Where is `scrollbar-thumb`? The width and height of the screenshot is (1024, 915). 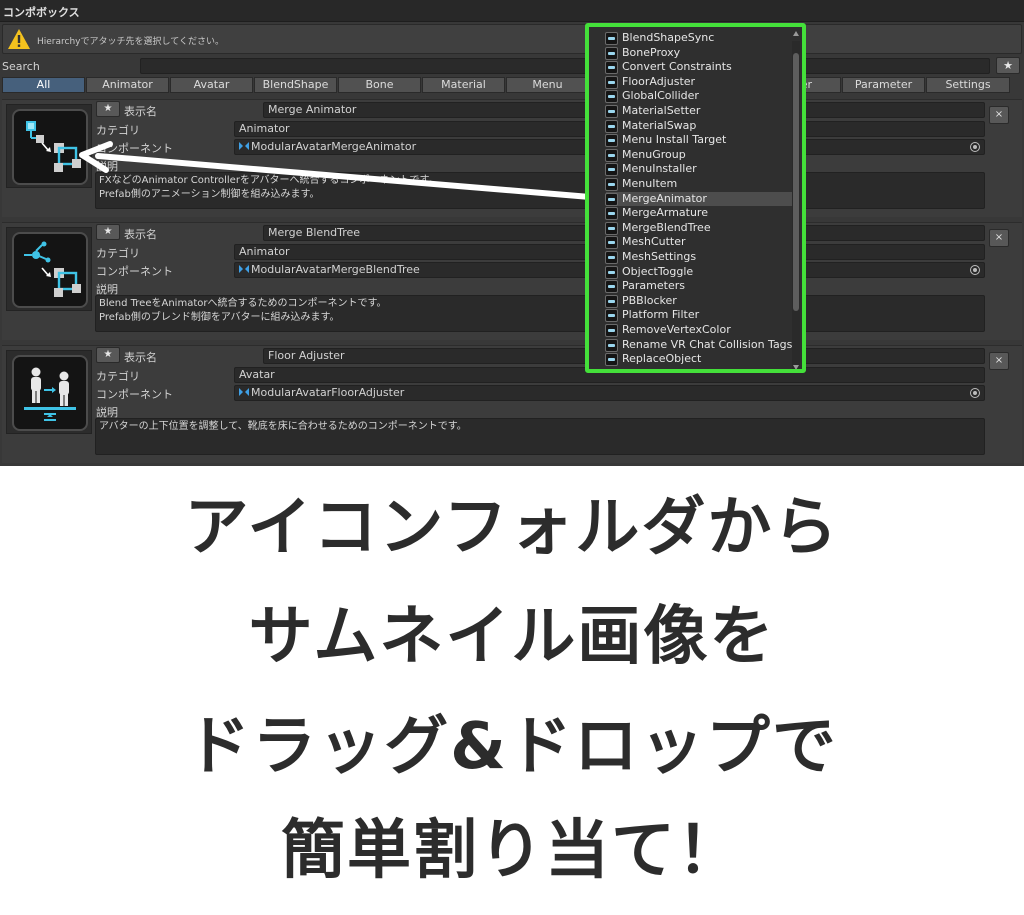
scrollbar-thumb is located at coordinates (796, 182).